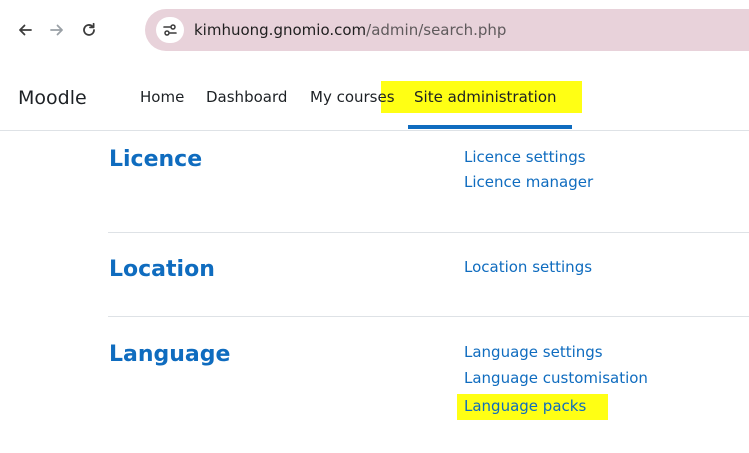  Describe the element at coordinates (280, 30) in the screenshot. I see `url-host: kimhuong.gnomio.com` at that location.